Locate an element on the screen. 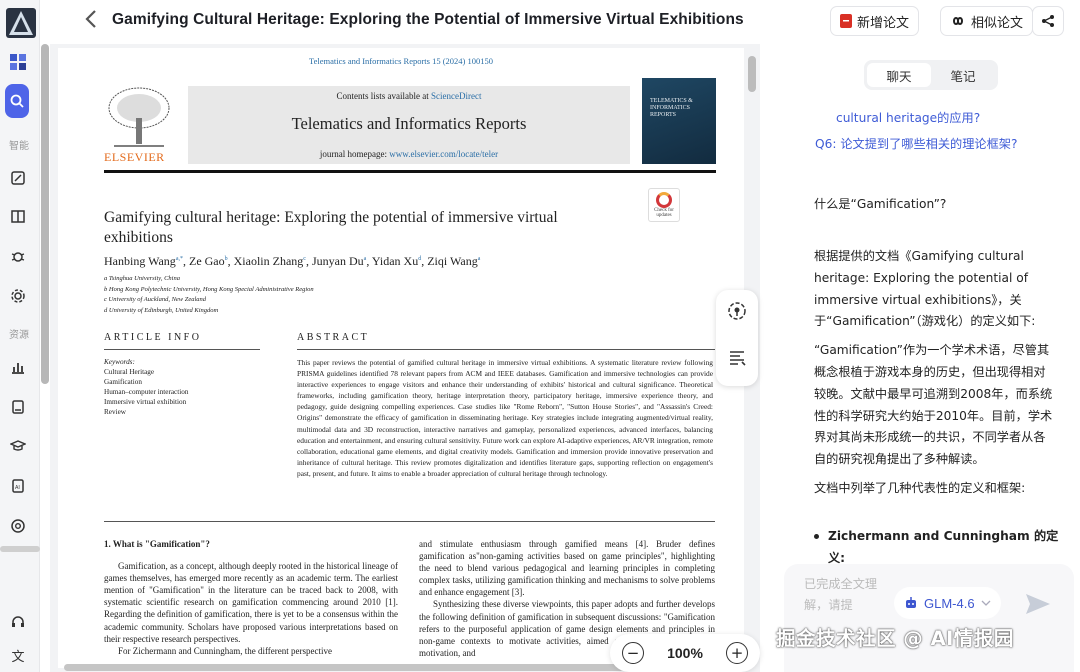 This screenshot has height=672, width=1080. check-updates-label: Check for updates is located at coordinates (664, 213).